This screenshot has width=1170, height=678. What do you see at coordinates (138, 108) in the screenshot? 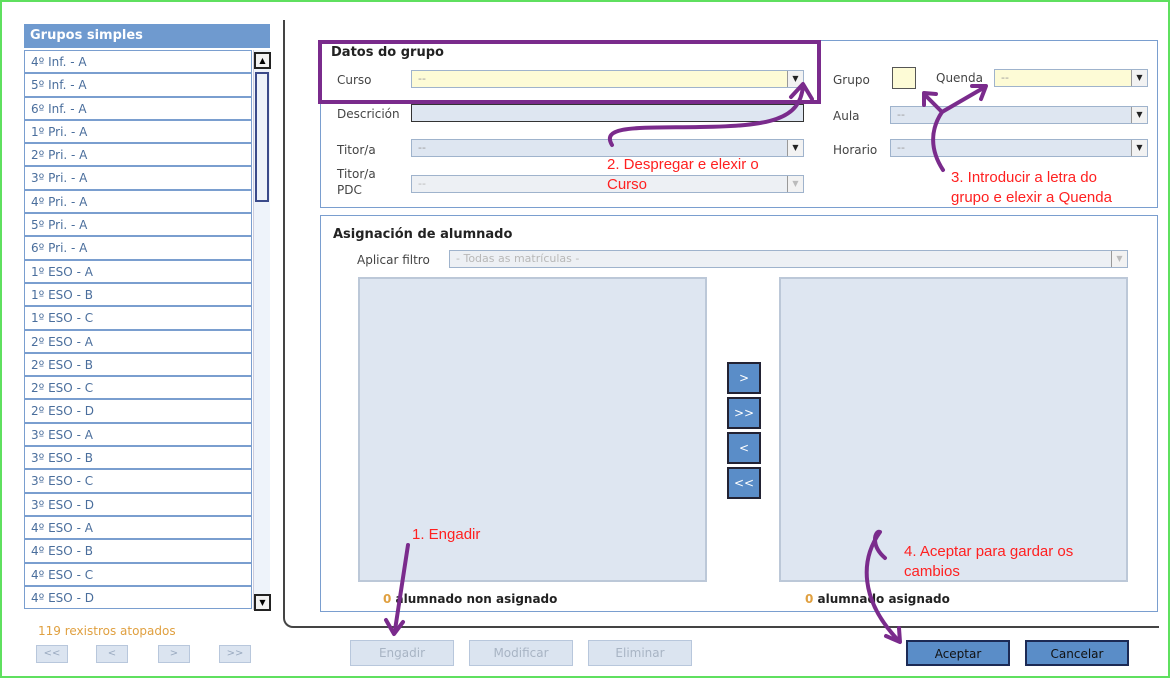
I see `group-list-item: 6º Inf. - A` at bounding box center [138, 108].